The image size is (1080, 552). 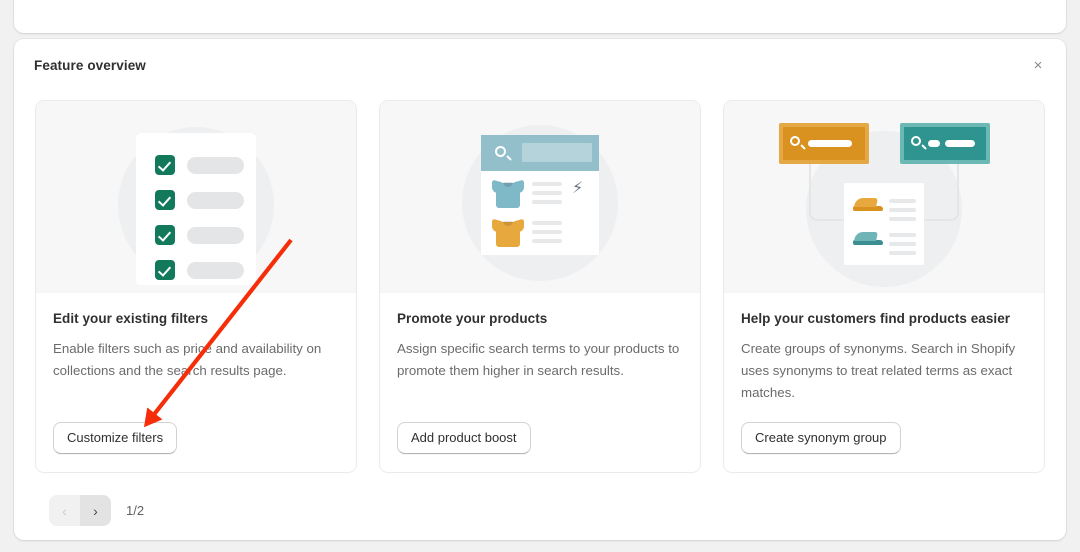 I want to click on previous-card-partial, so click(x=540, y=16).